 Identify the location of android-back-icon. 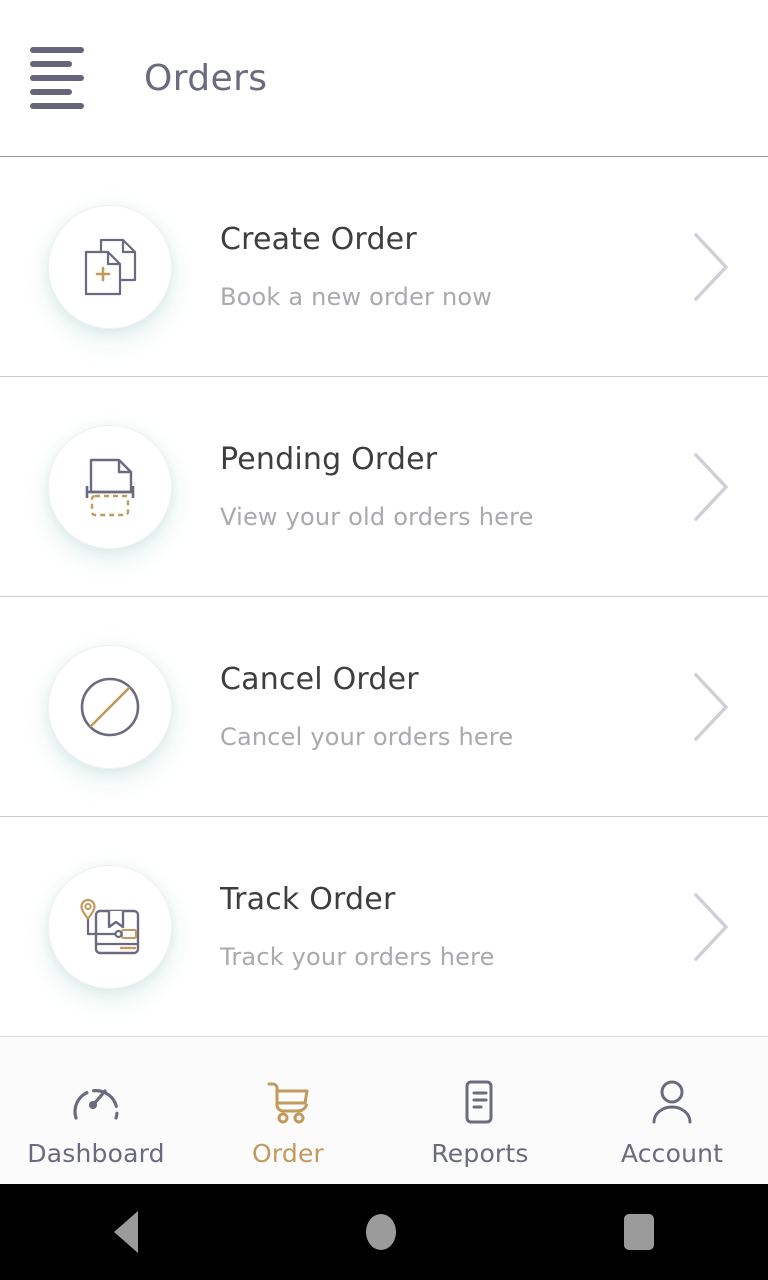
(126, 1232).